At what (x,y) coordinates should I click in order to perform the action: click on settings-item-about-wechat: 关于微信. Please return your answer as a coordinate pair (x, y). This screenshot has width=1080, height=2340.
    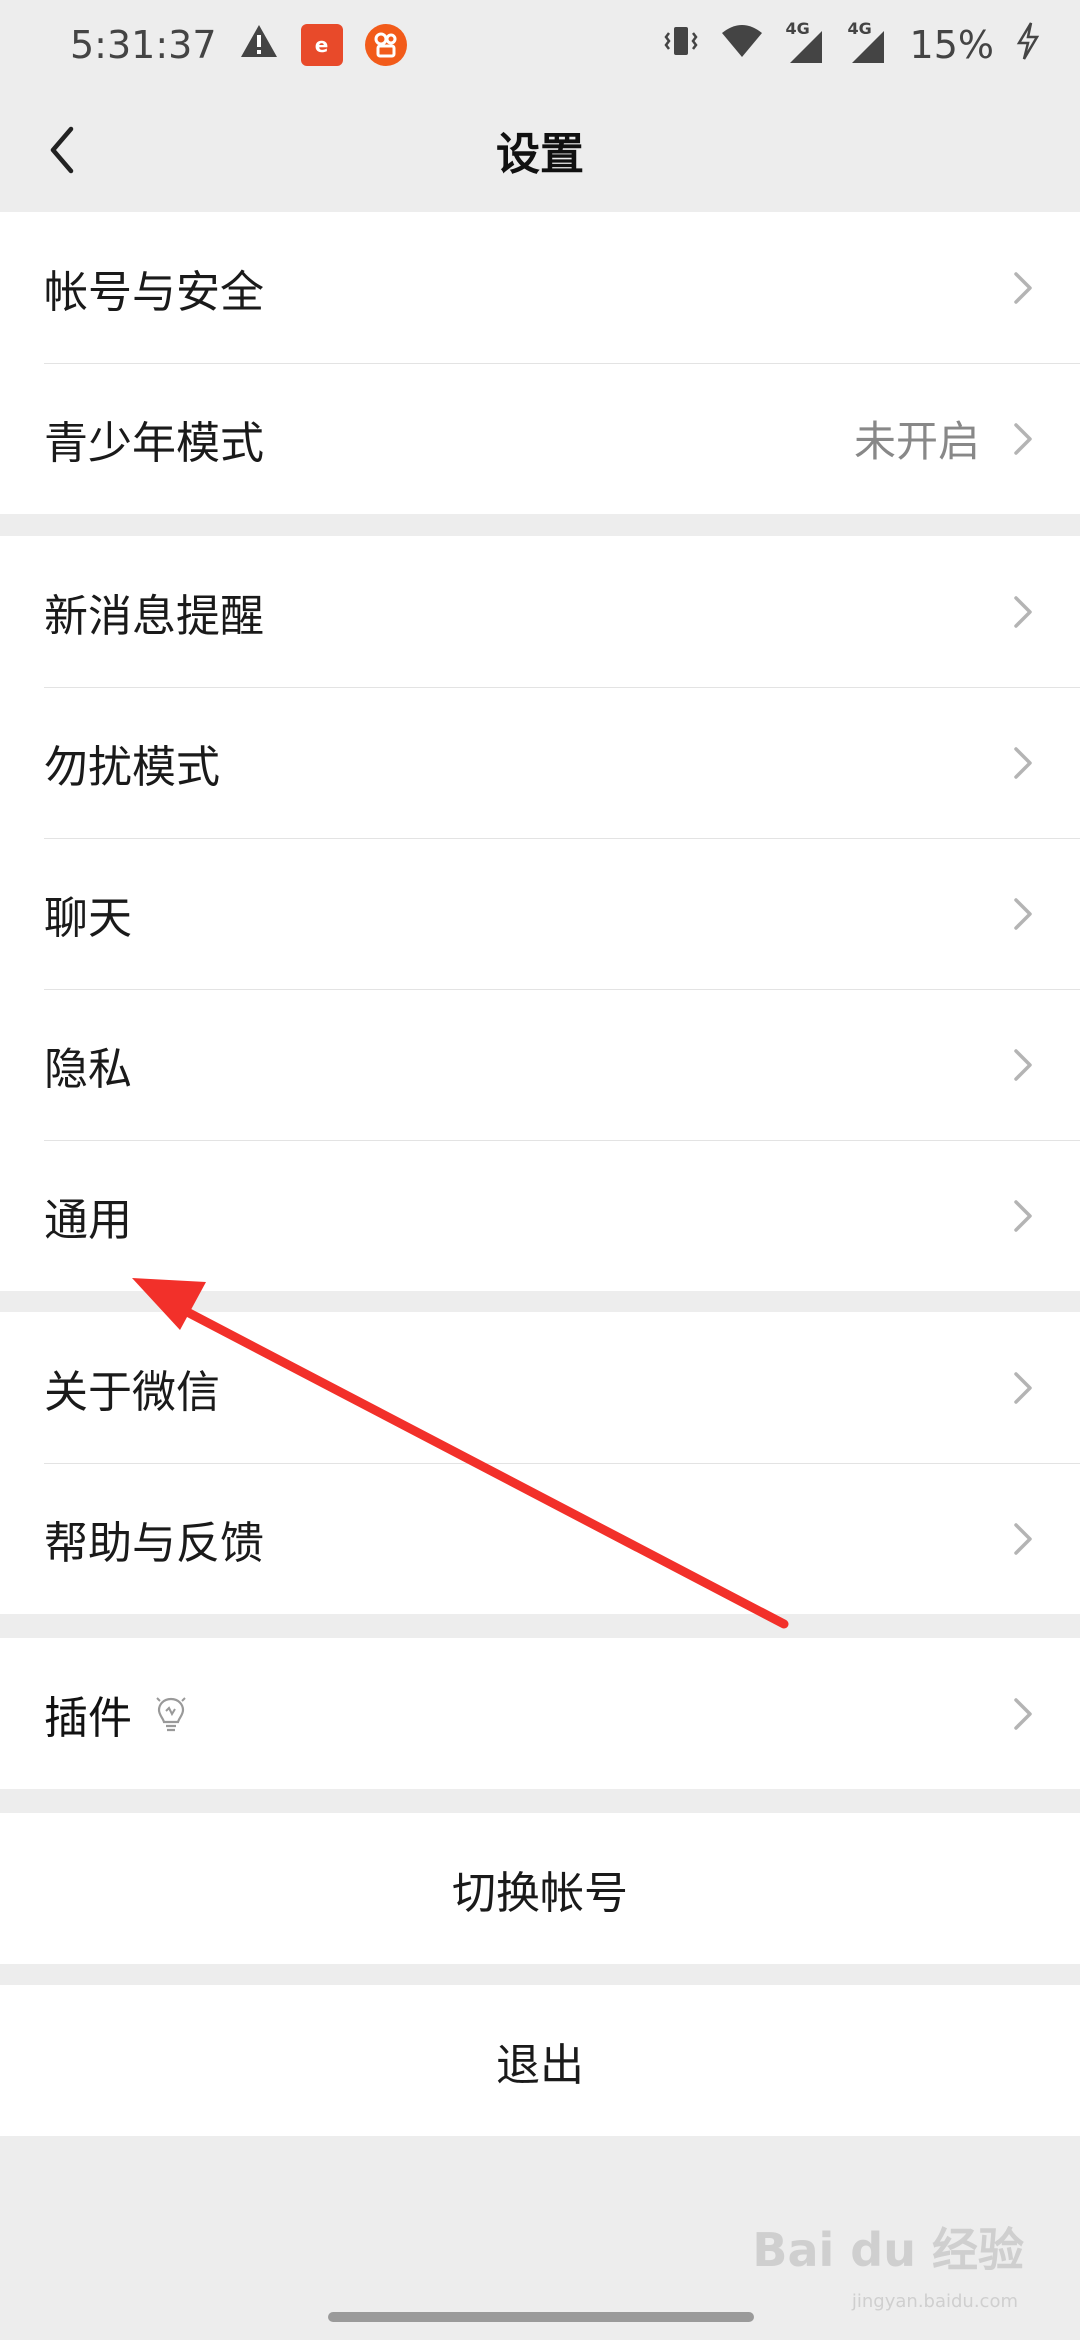
    Looking at the image, I should click on (540, 1387).